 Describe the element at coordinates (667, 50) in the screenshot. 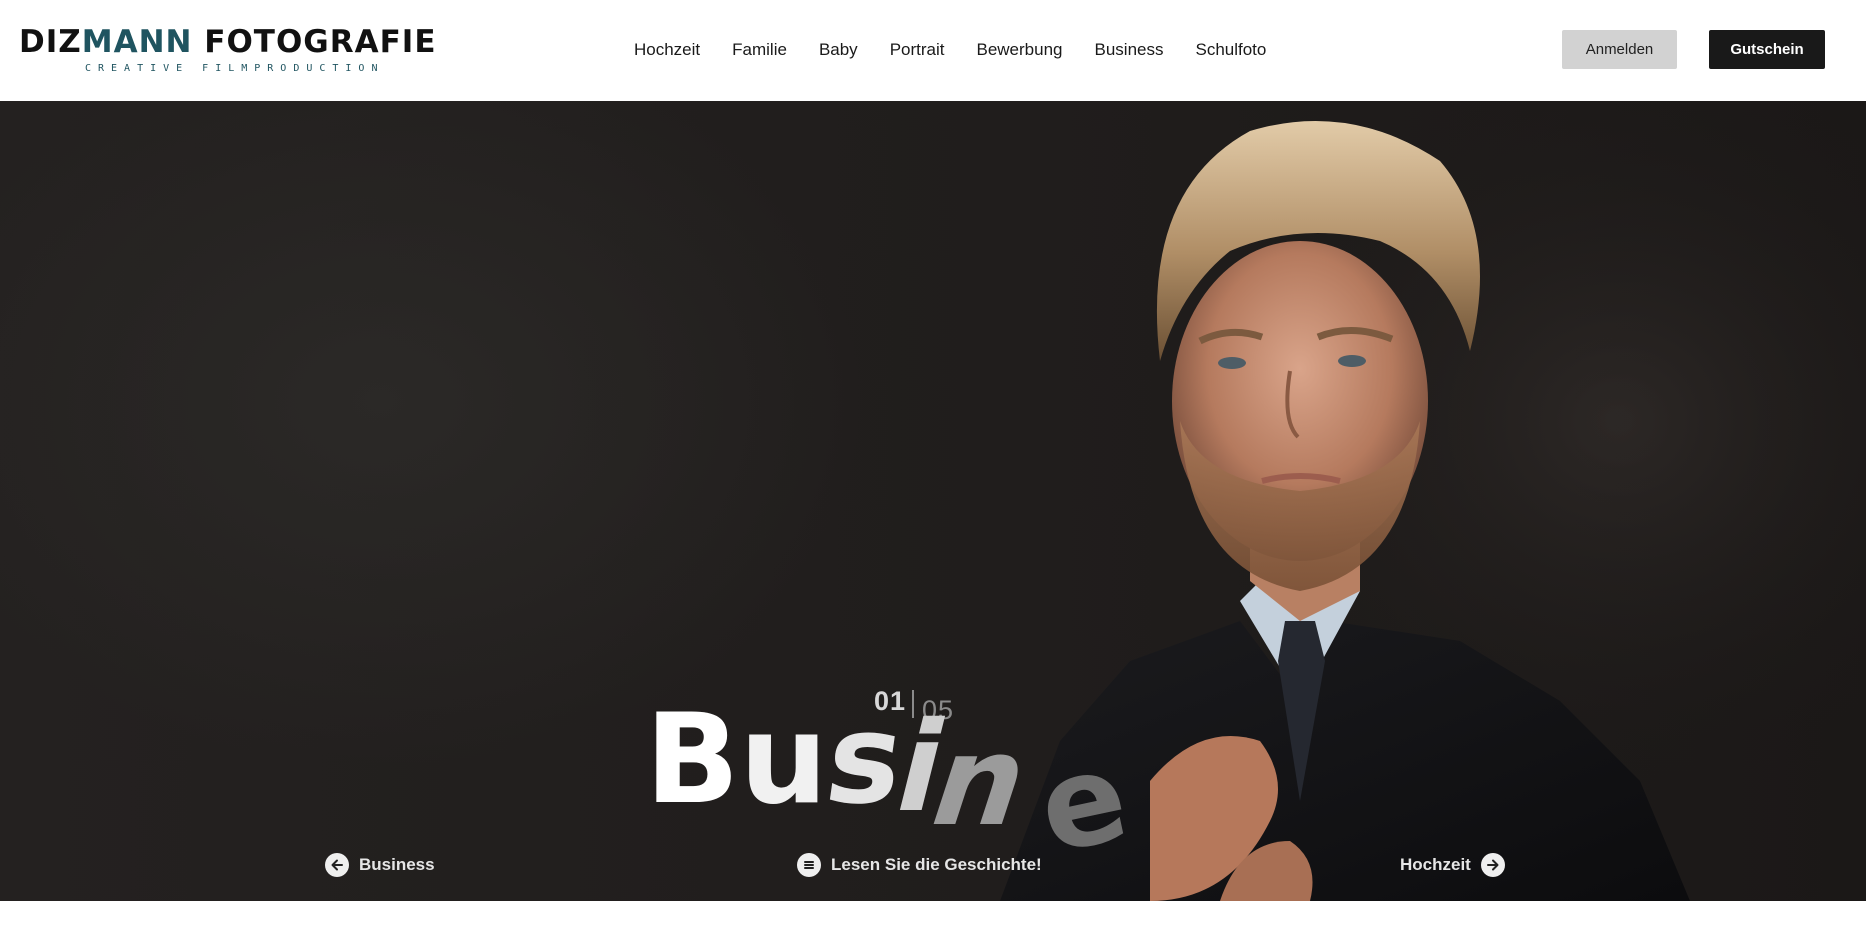

I see `nav-item-hochzeit: Hochzeit` at that location.